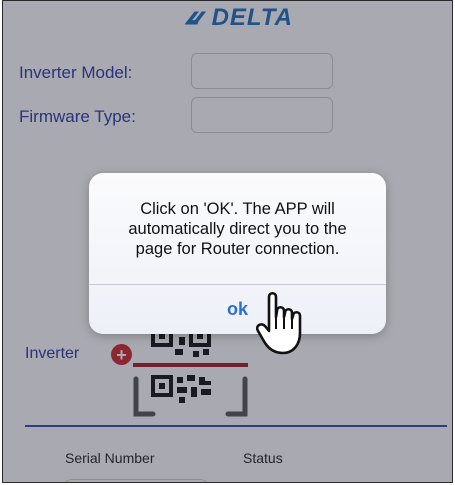 Image resolution: width=455 pixels, height=485 pixels. What do you see at coordinates (237, 309) in the screenshot?
I see `ok-button: ok` at bounding box center [237, 309].